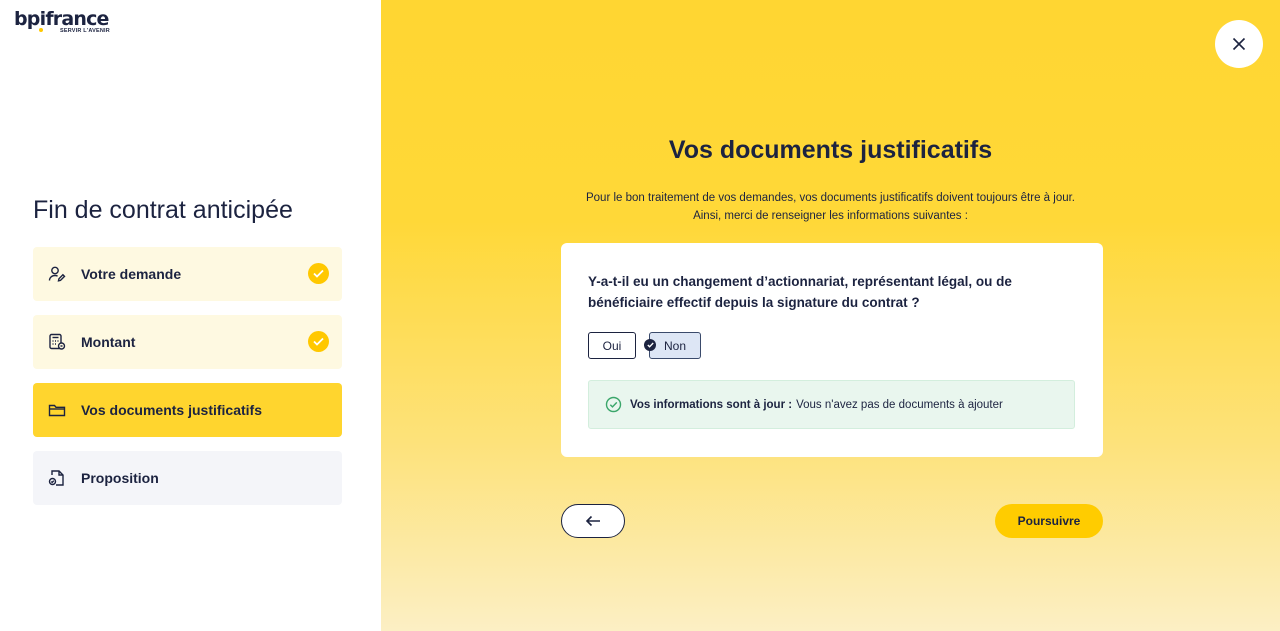  I want to click on brand-name: bpifrance, so click(61, 19).